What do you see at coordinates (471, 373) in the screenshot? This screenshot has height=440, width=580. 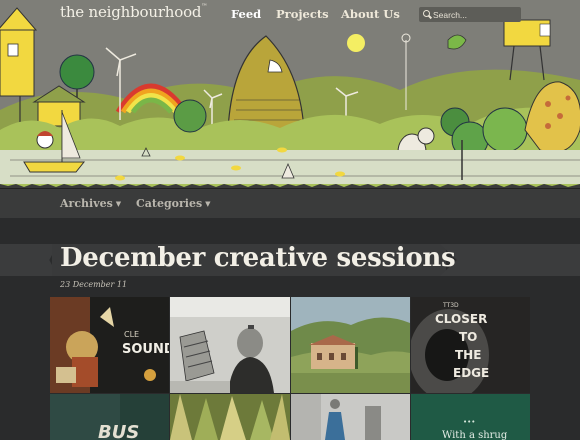 I see `svg-text: EDGE` at bounding box center [471, 373].